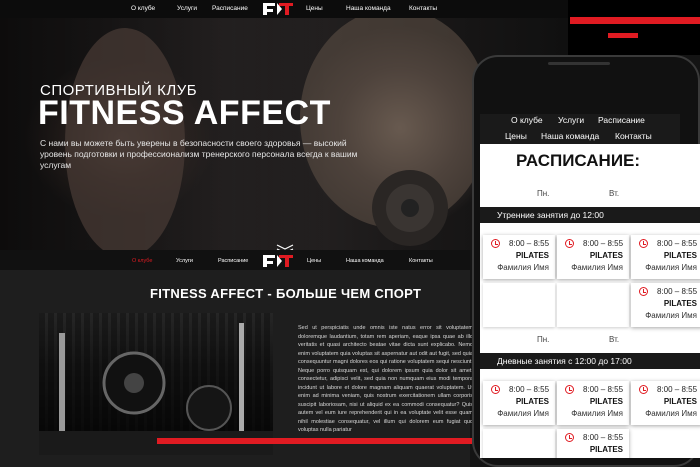  Describe the element at coordinates (527, 120) in the screenshot. I see `phone-nav-about: О клубе` at that location.